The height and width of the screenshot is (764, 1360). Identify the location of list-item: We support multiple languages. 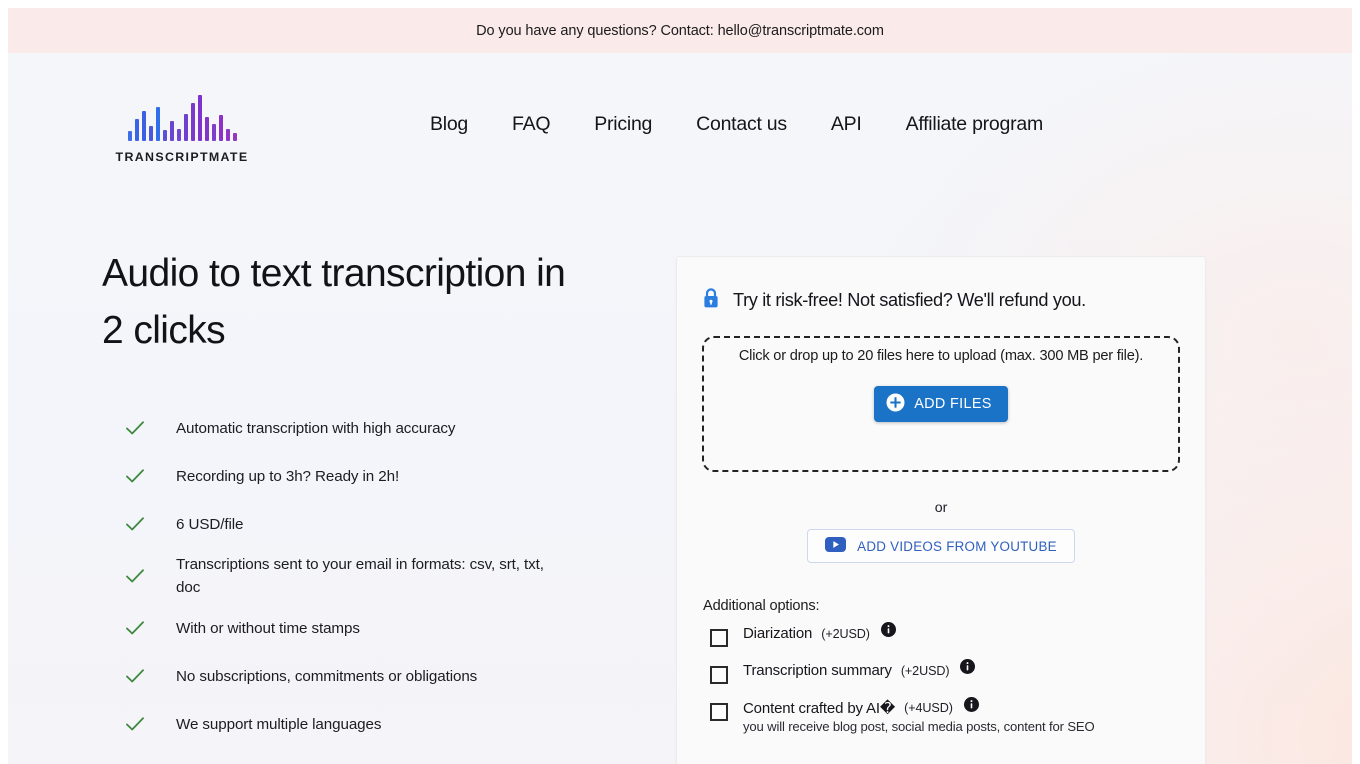
(382, 724).